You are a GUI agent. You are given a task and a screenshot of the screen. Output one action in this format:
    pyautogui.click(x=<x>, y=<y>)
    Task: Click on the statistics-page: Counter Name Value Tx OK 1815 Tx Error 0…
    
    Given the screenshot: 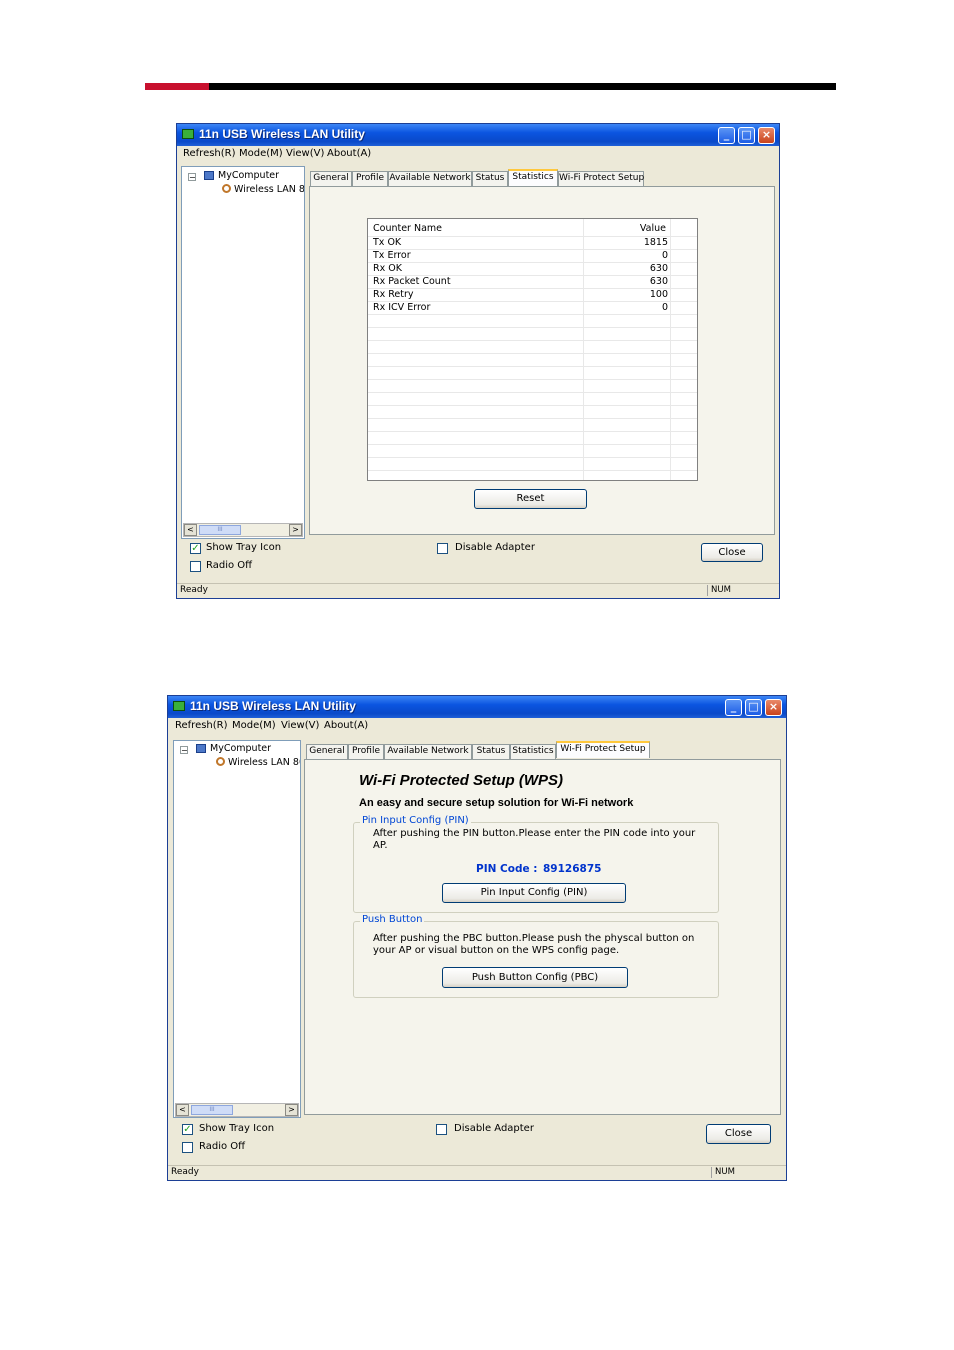 What is the action you would take?
    pyautogui.click(x=542, y=360)
    